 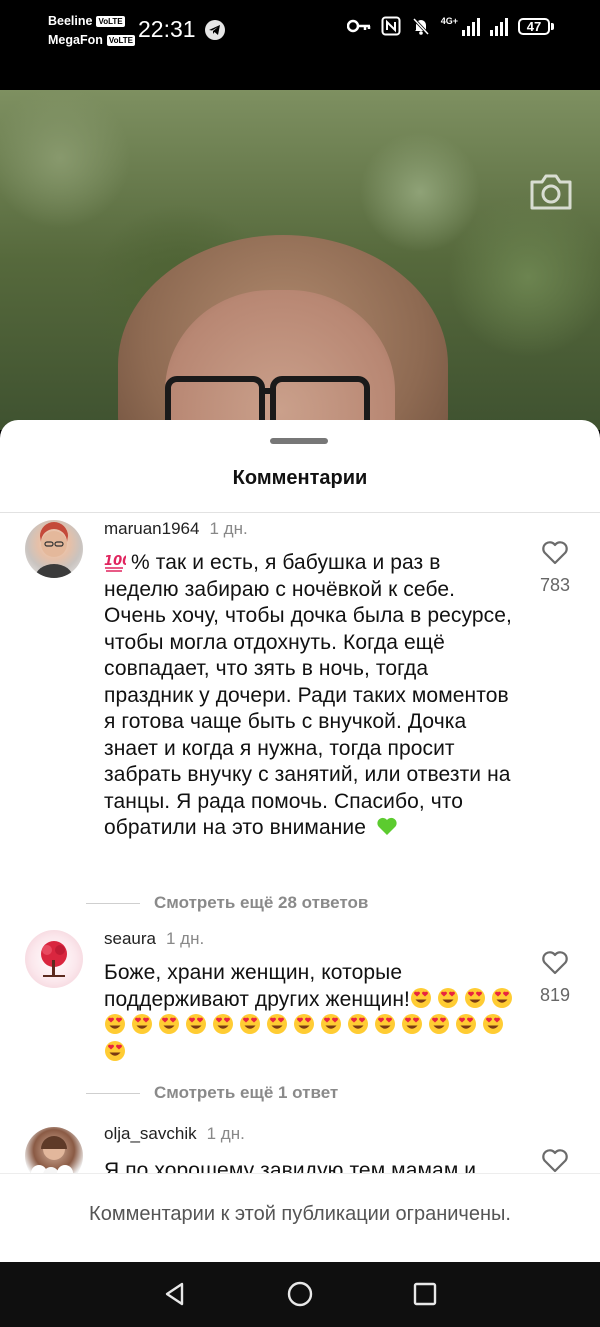 I want to click on comment-body: Я по хорошему завидую тем мамам и, so click(x=290, y=1166).